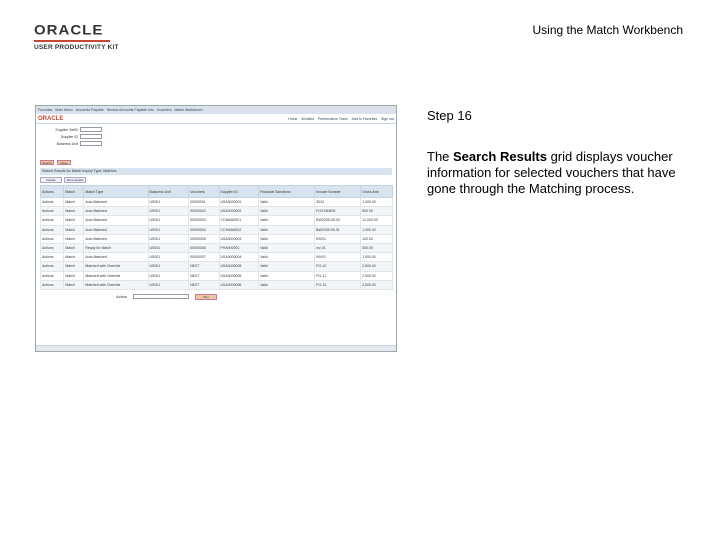 The image size is (720, 540). What do you see at coordinates (307, 118) in the screenshot?
I see `top-link: Worklist` at bounding box center [307, 118].